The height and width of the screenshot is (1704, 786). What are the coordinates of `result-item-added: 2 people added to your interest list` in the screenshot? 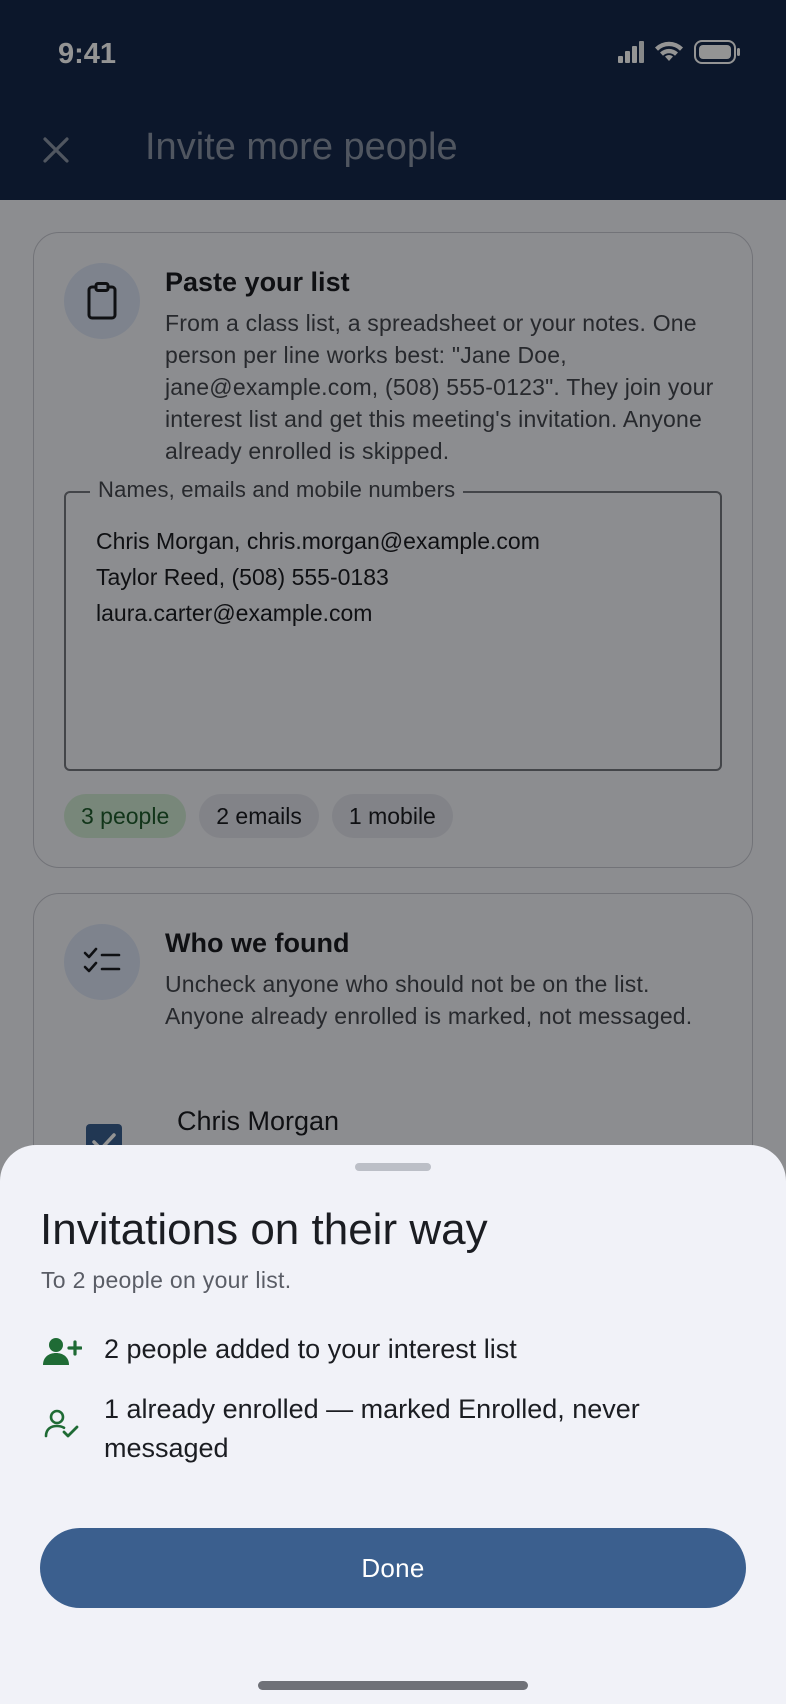 It's located at (382, 1352).